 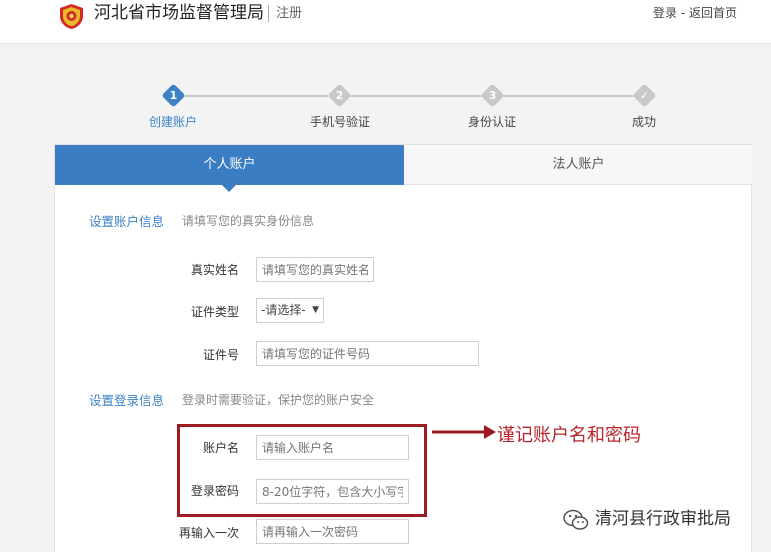 What do you see at coordinates (385, 105) in the screenshot?
I see `step-progress: 1 创建账户 2 手机号验证 3 身份认证 ✓ 成功` at bounding box center [385, 105].